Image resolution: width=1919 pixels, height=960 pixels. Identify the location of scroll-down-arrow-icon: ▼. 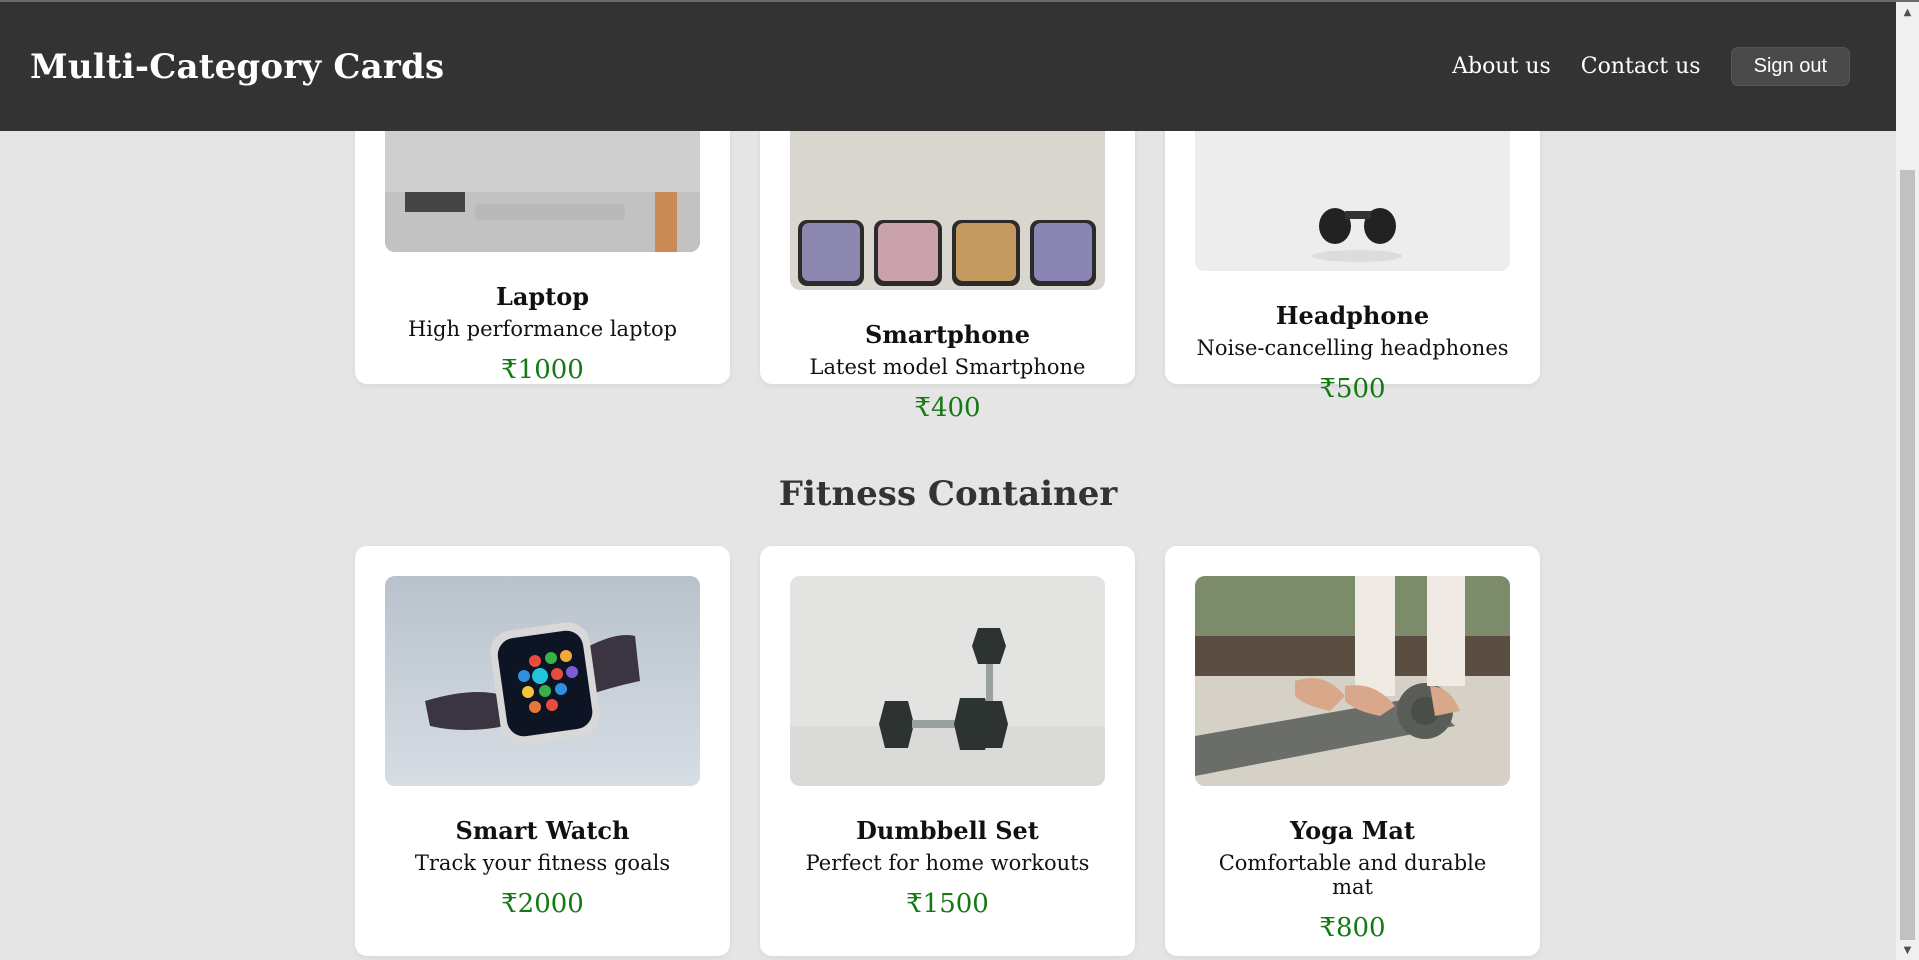
(1907, 950).